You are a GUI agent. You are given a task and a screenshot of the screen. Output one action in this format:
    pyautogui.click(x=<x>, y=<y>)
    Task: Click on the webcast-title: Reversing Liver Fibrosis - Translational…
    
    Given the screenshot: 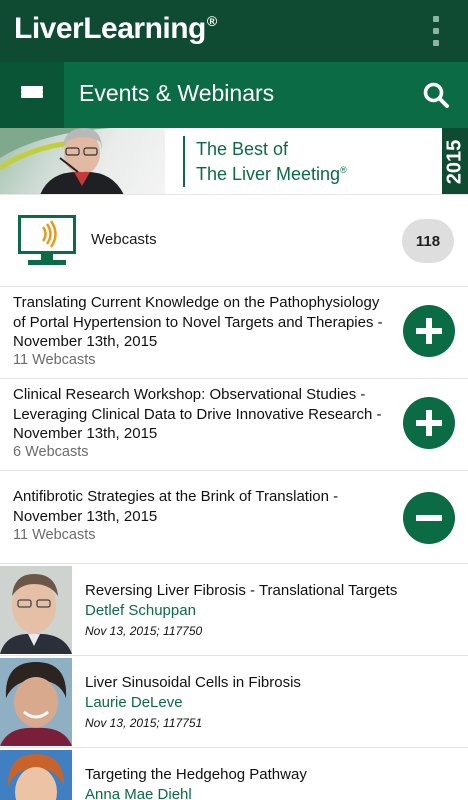 What is the action you would take?
    pyautogui.click(x=241, y=590)
    